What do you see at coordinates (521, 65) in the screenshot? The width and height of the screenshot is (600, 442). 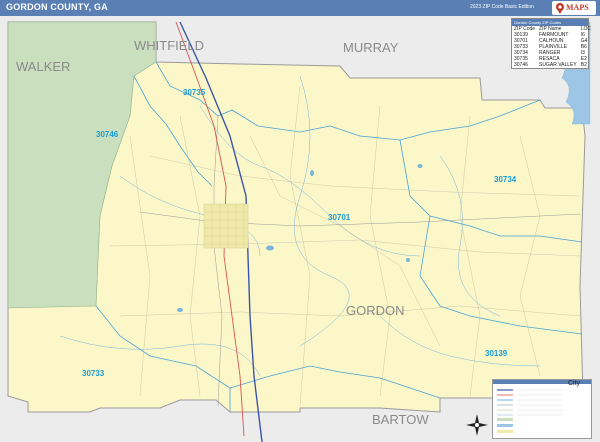 I see `cell-zip: 30746` at bounding box center [521, 65].